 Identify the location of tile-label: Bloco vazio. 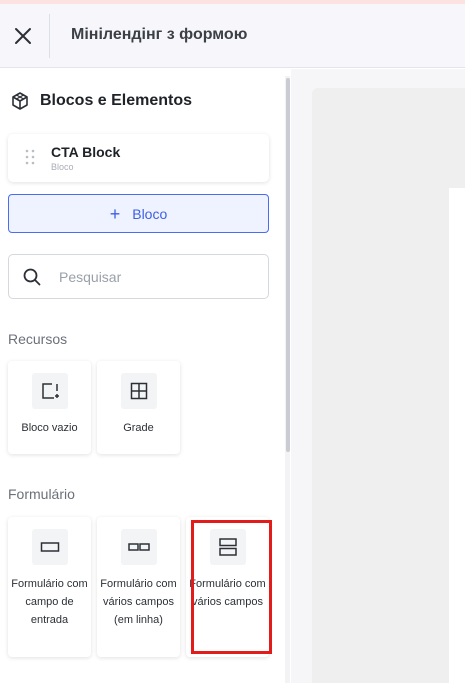
(49, 428).